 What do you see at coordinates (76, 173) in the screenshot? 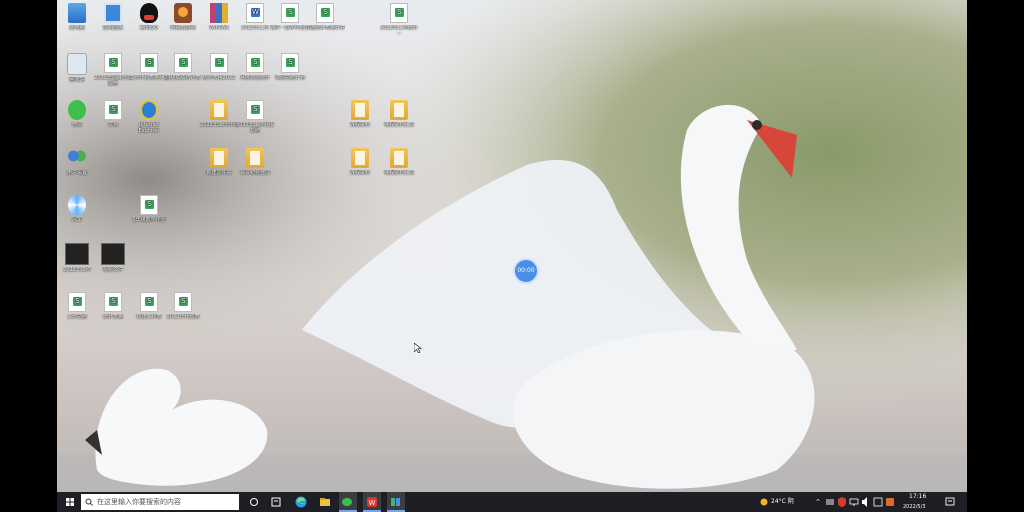
I see `desktop-icon-label: 用户设置` at bounding box center [76, 173].